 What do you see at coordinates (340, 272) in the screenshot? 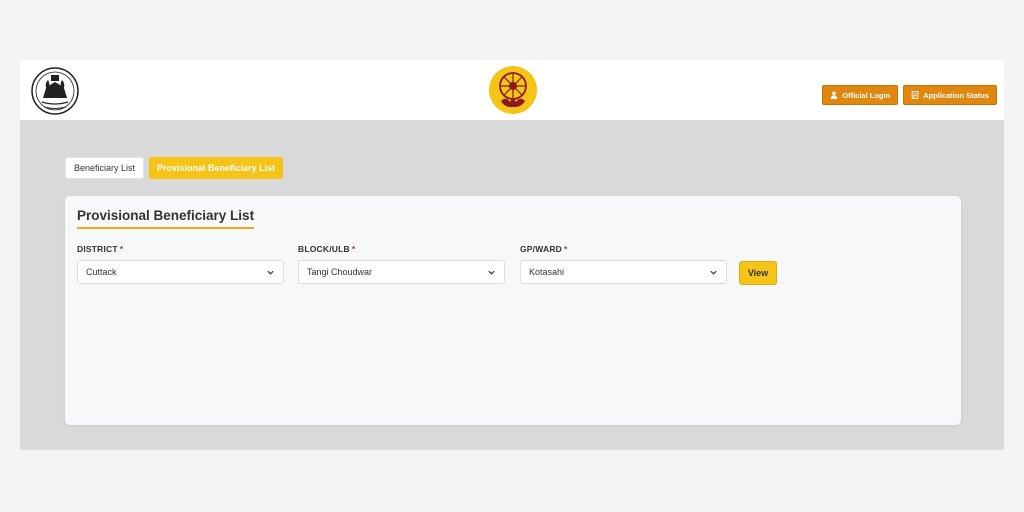
I see `block-ulb-value: Tangi Choudwar` at bounding box center [340, 272].